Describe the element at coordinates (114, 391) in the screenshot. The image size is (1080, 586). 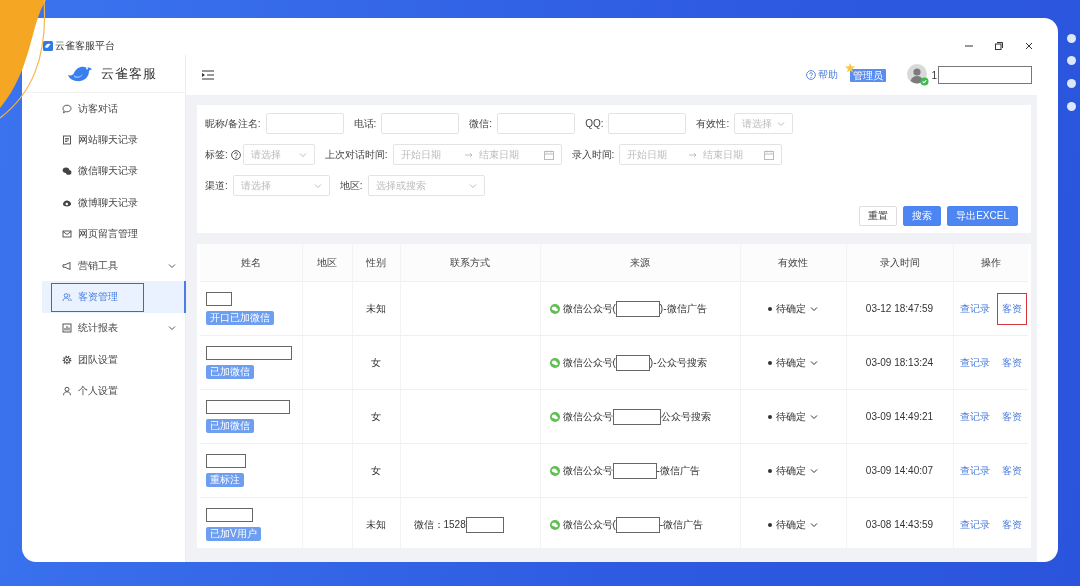
I see `sidebar-item: 个人设置` at that location.